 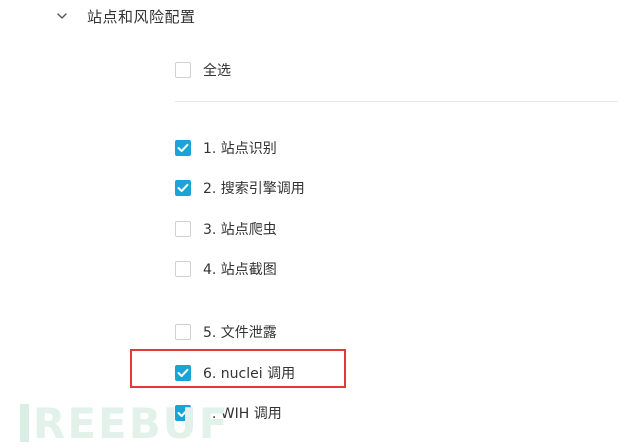 I want to click on file-leak-checkbox, so click(x=183, y=332).